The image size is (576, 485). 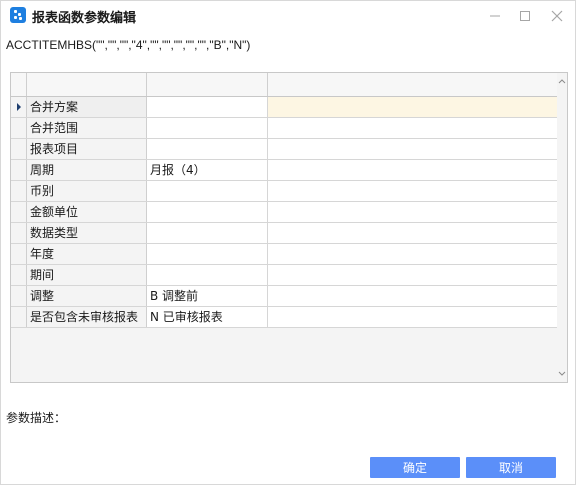 What do you see at coordinates (18, 15) in the screenshot?
I see `spreadsheet-dots-icon` at bounding box center [18, 15].